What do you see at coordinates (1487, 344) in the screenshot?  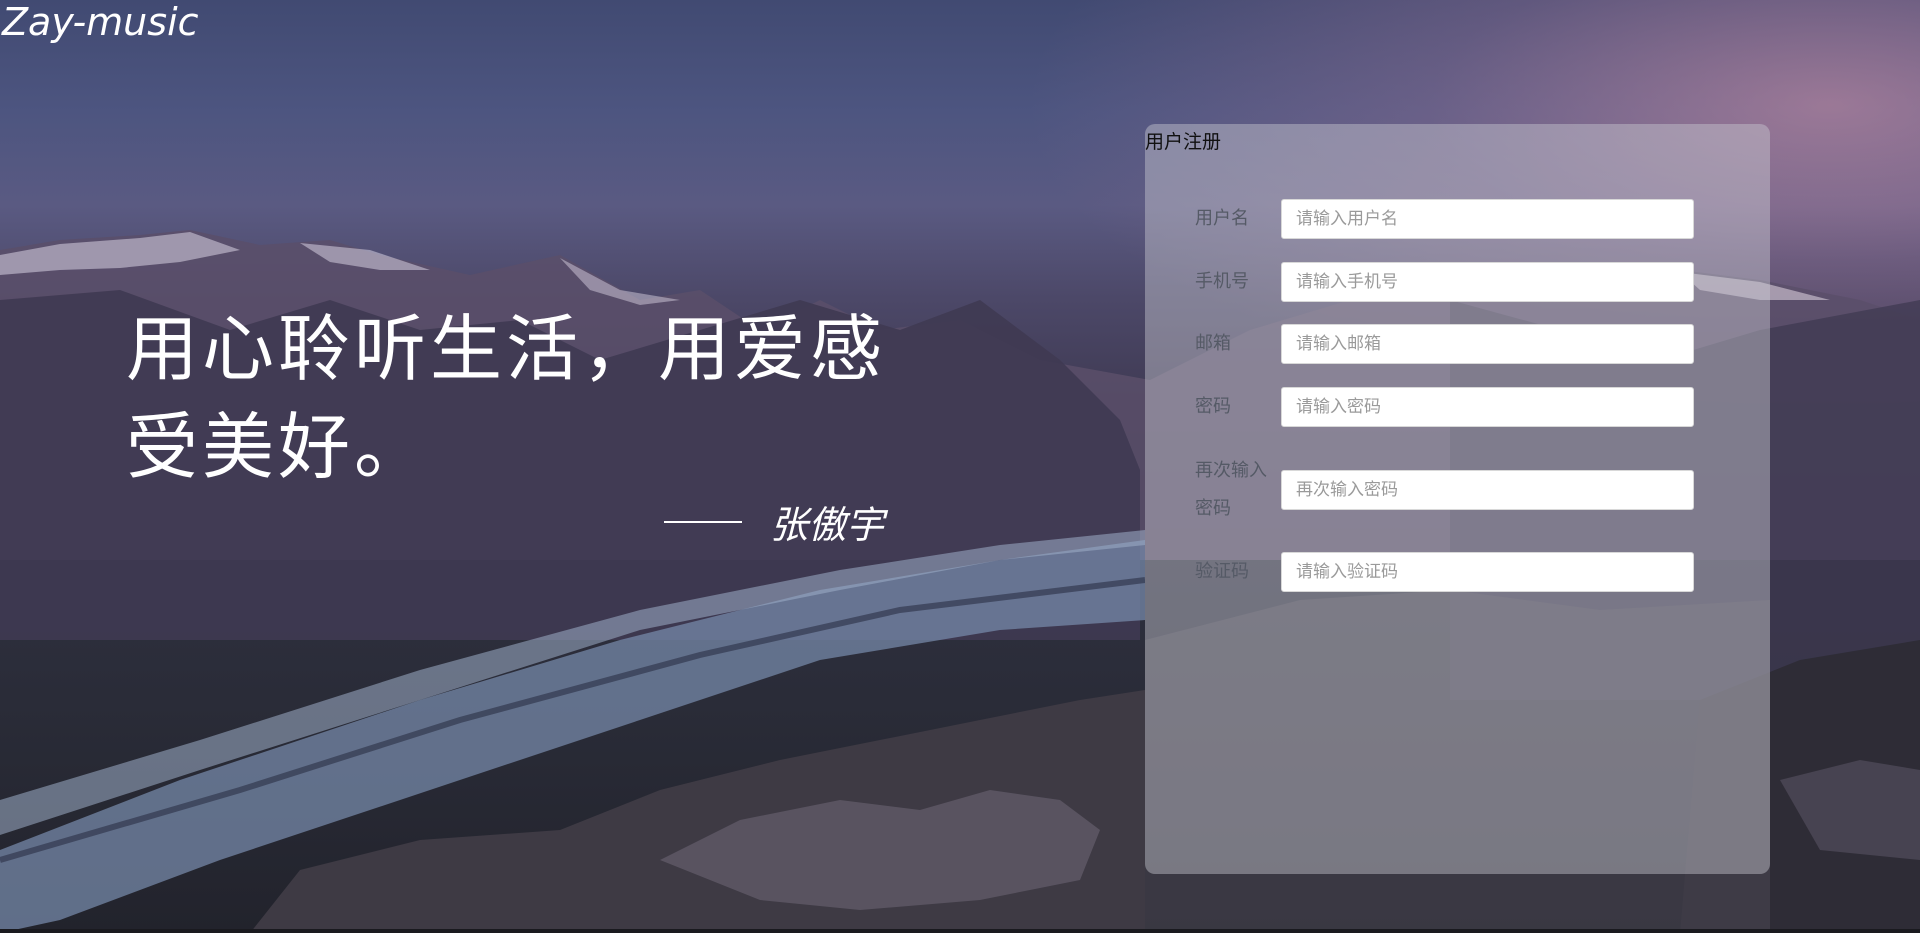 I see `email-input` at bounding box center [1487, 344].